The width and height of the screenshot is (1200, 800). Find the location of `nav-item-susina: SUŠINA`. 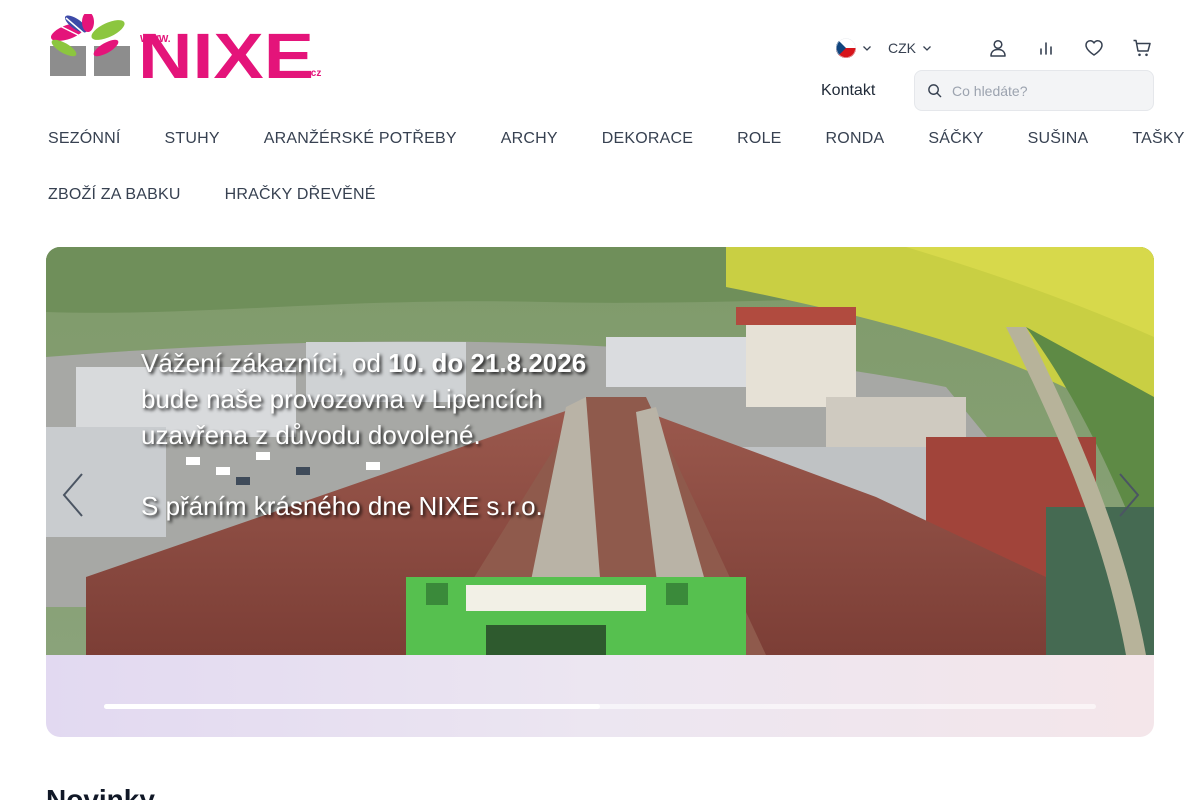

nav-item-susina: SUŠINA is located at coordinates (1058, 139).